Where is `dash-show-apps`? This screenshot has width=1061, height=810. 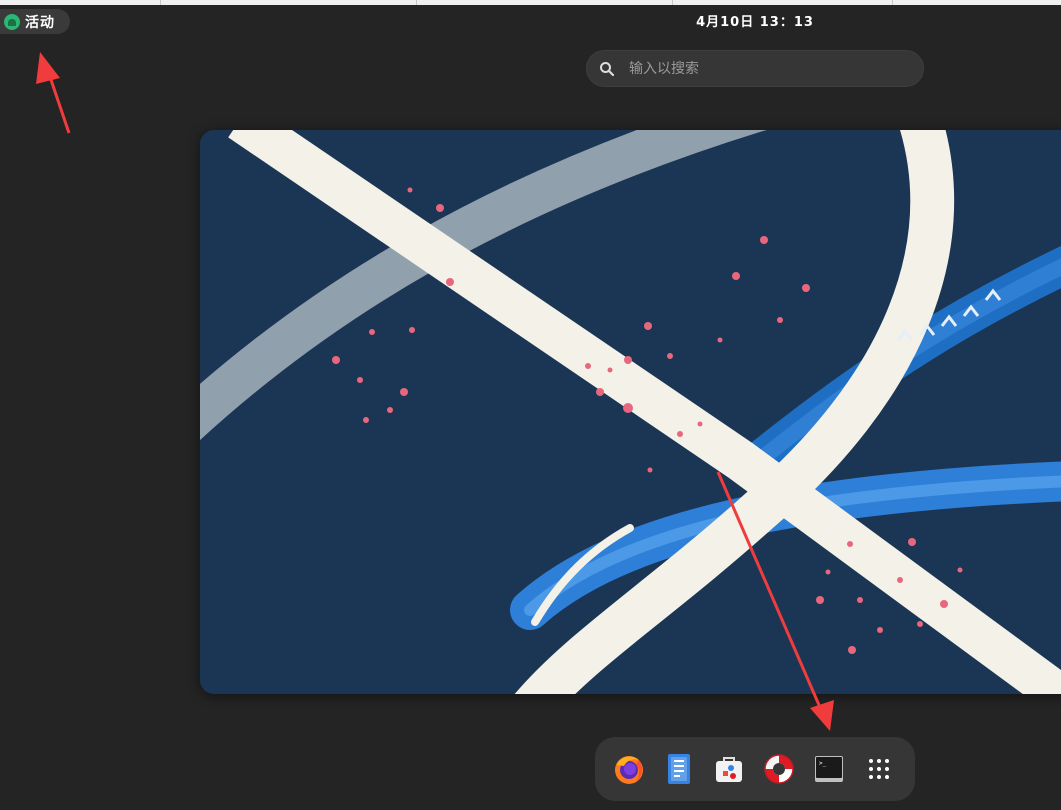
dash-show-apps is located at coordinates (879, 769).